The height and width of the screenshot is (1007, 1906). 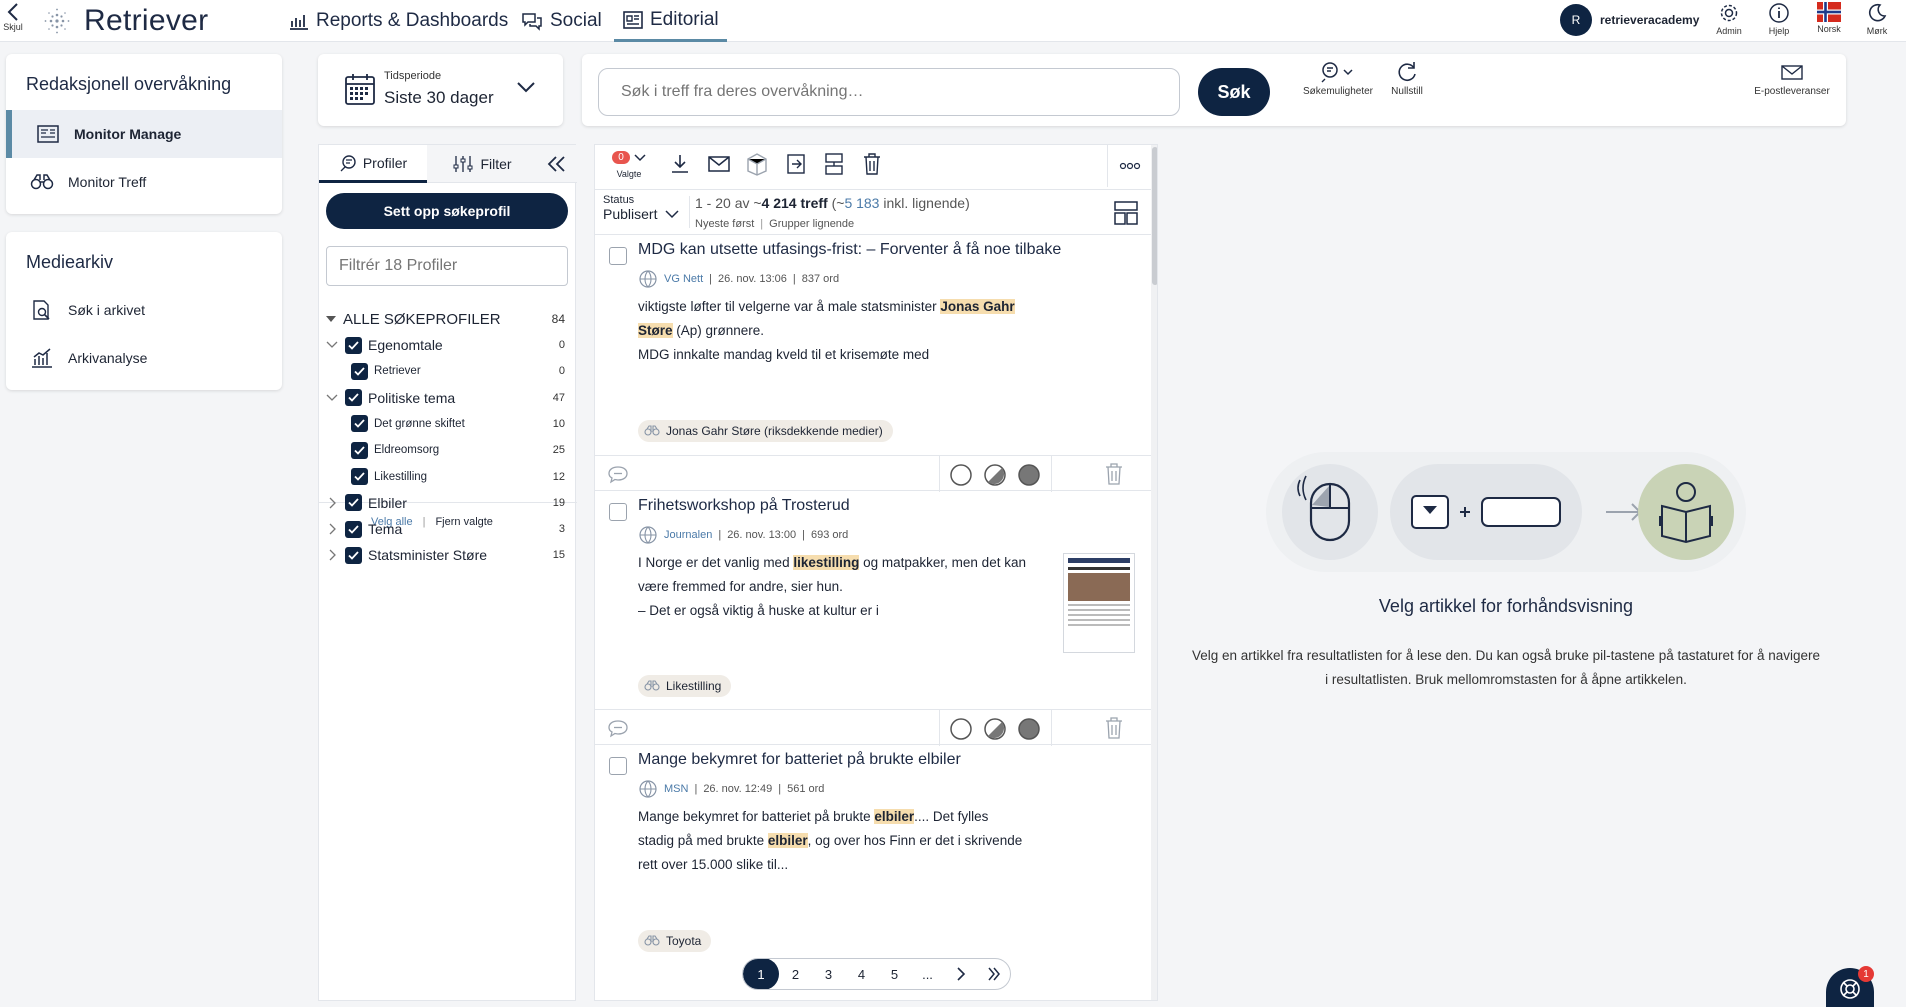 What do you see at coordinates (1338, 78) in the screenshot?
I see `search-options-button: Søkemuligheter` at bounding box center [1338, 78].